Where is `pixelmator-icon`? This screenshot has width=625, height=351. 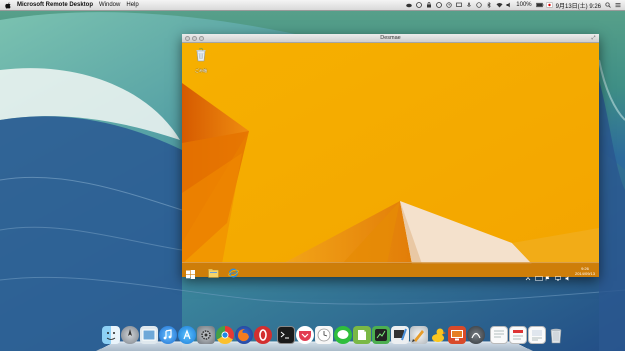
pixelmator-icon is located at coordinates (419, 335).